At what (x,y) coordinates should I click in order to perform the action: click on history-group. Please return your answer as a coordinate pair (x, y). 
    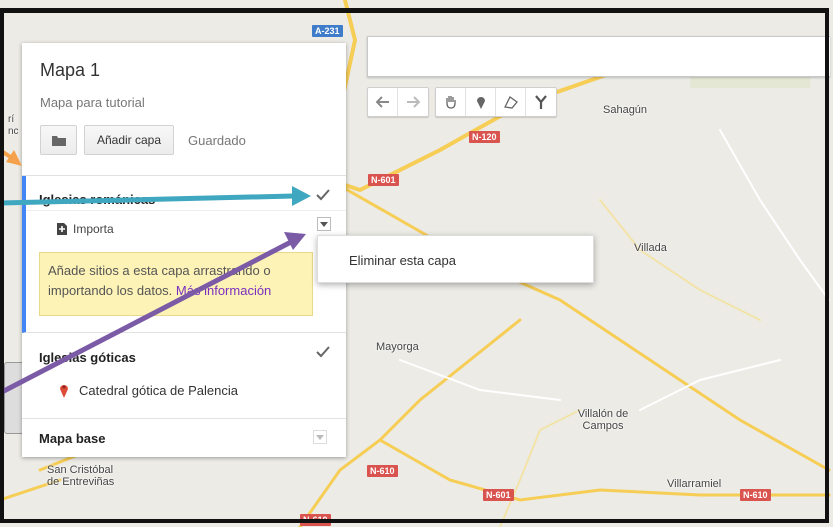
    Looking at the image, I should click on (398, 102).